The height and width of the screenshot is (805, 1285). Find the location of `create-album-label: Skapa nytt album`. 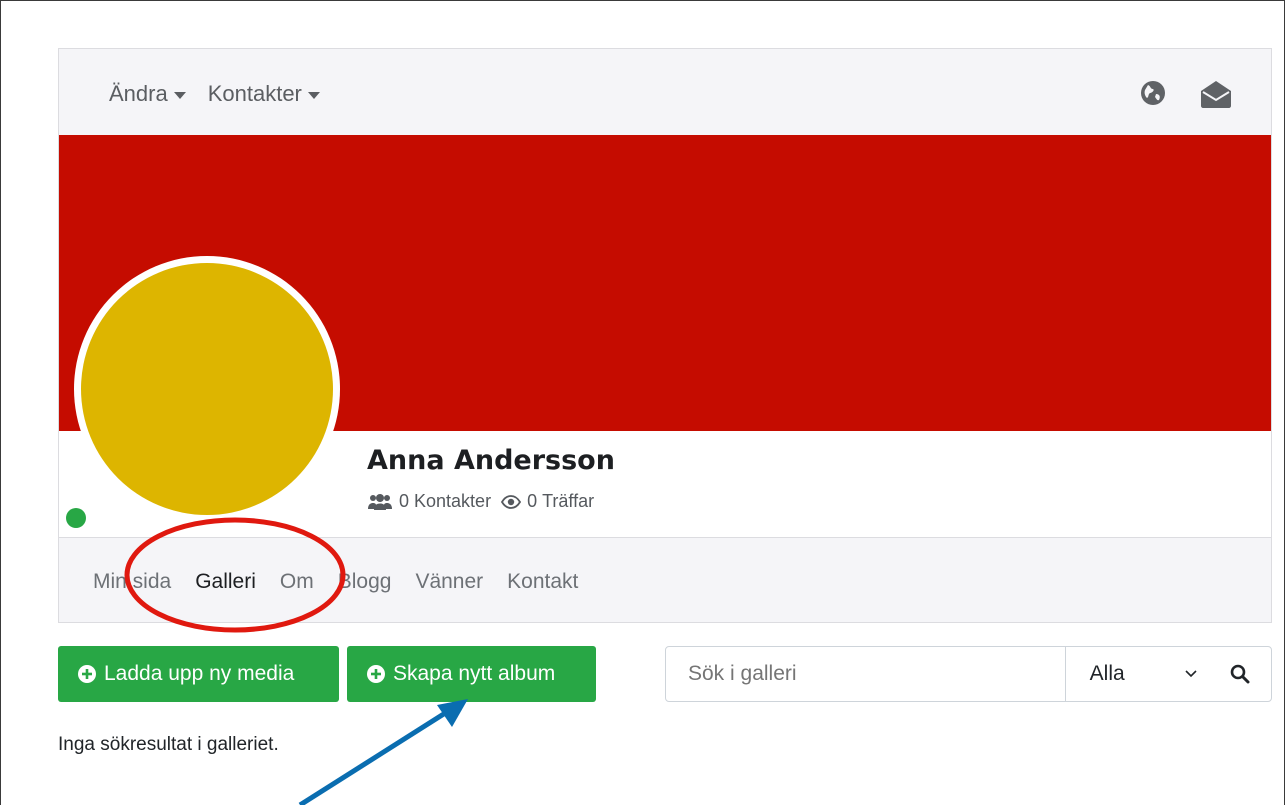

create-album-label: Skapa nytt album is located at coordinates (474, 673).